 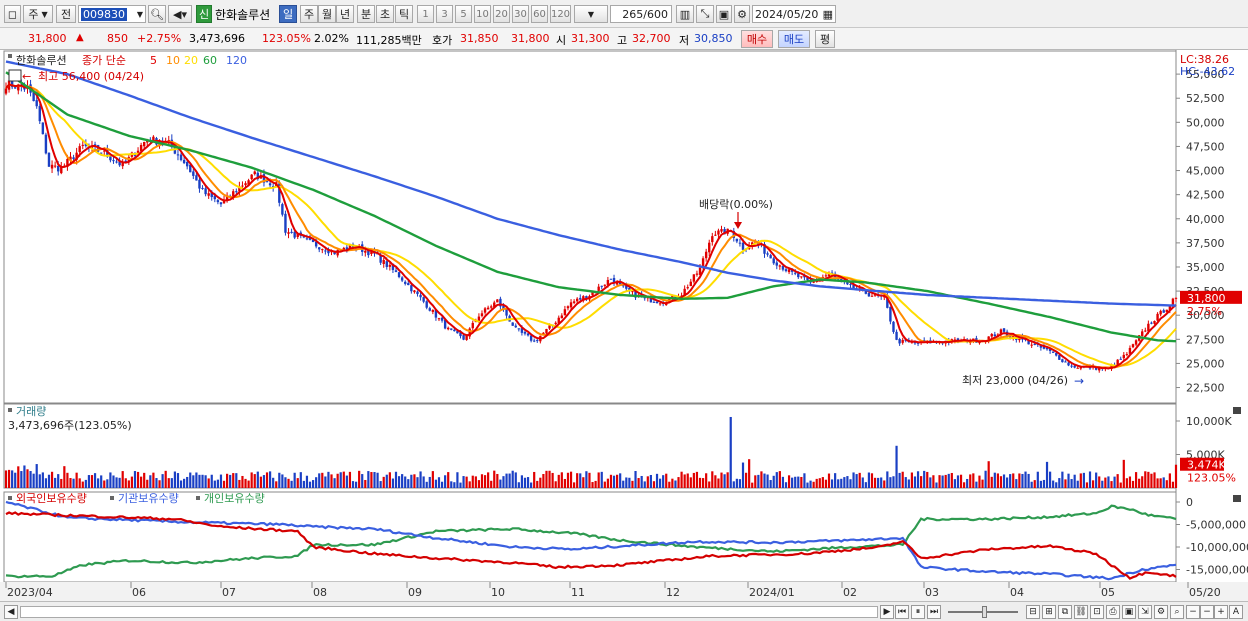 I want to click on period-button: 주, so click(x=309, y=14).